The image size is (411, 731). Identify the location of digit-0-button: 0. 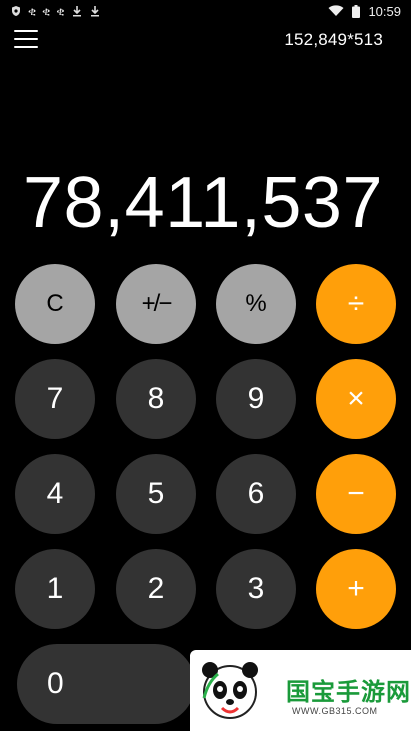
(106, 684).